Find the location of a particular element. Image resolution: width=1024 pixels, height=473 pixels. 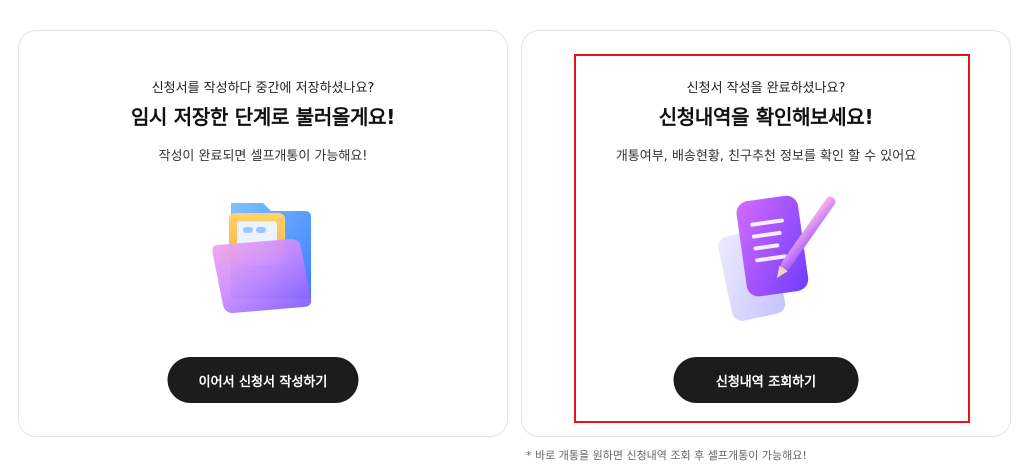

card-description: 작성이 완료되면 셀프개통이 가능해요! is located at coordinates (263, 156).